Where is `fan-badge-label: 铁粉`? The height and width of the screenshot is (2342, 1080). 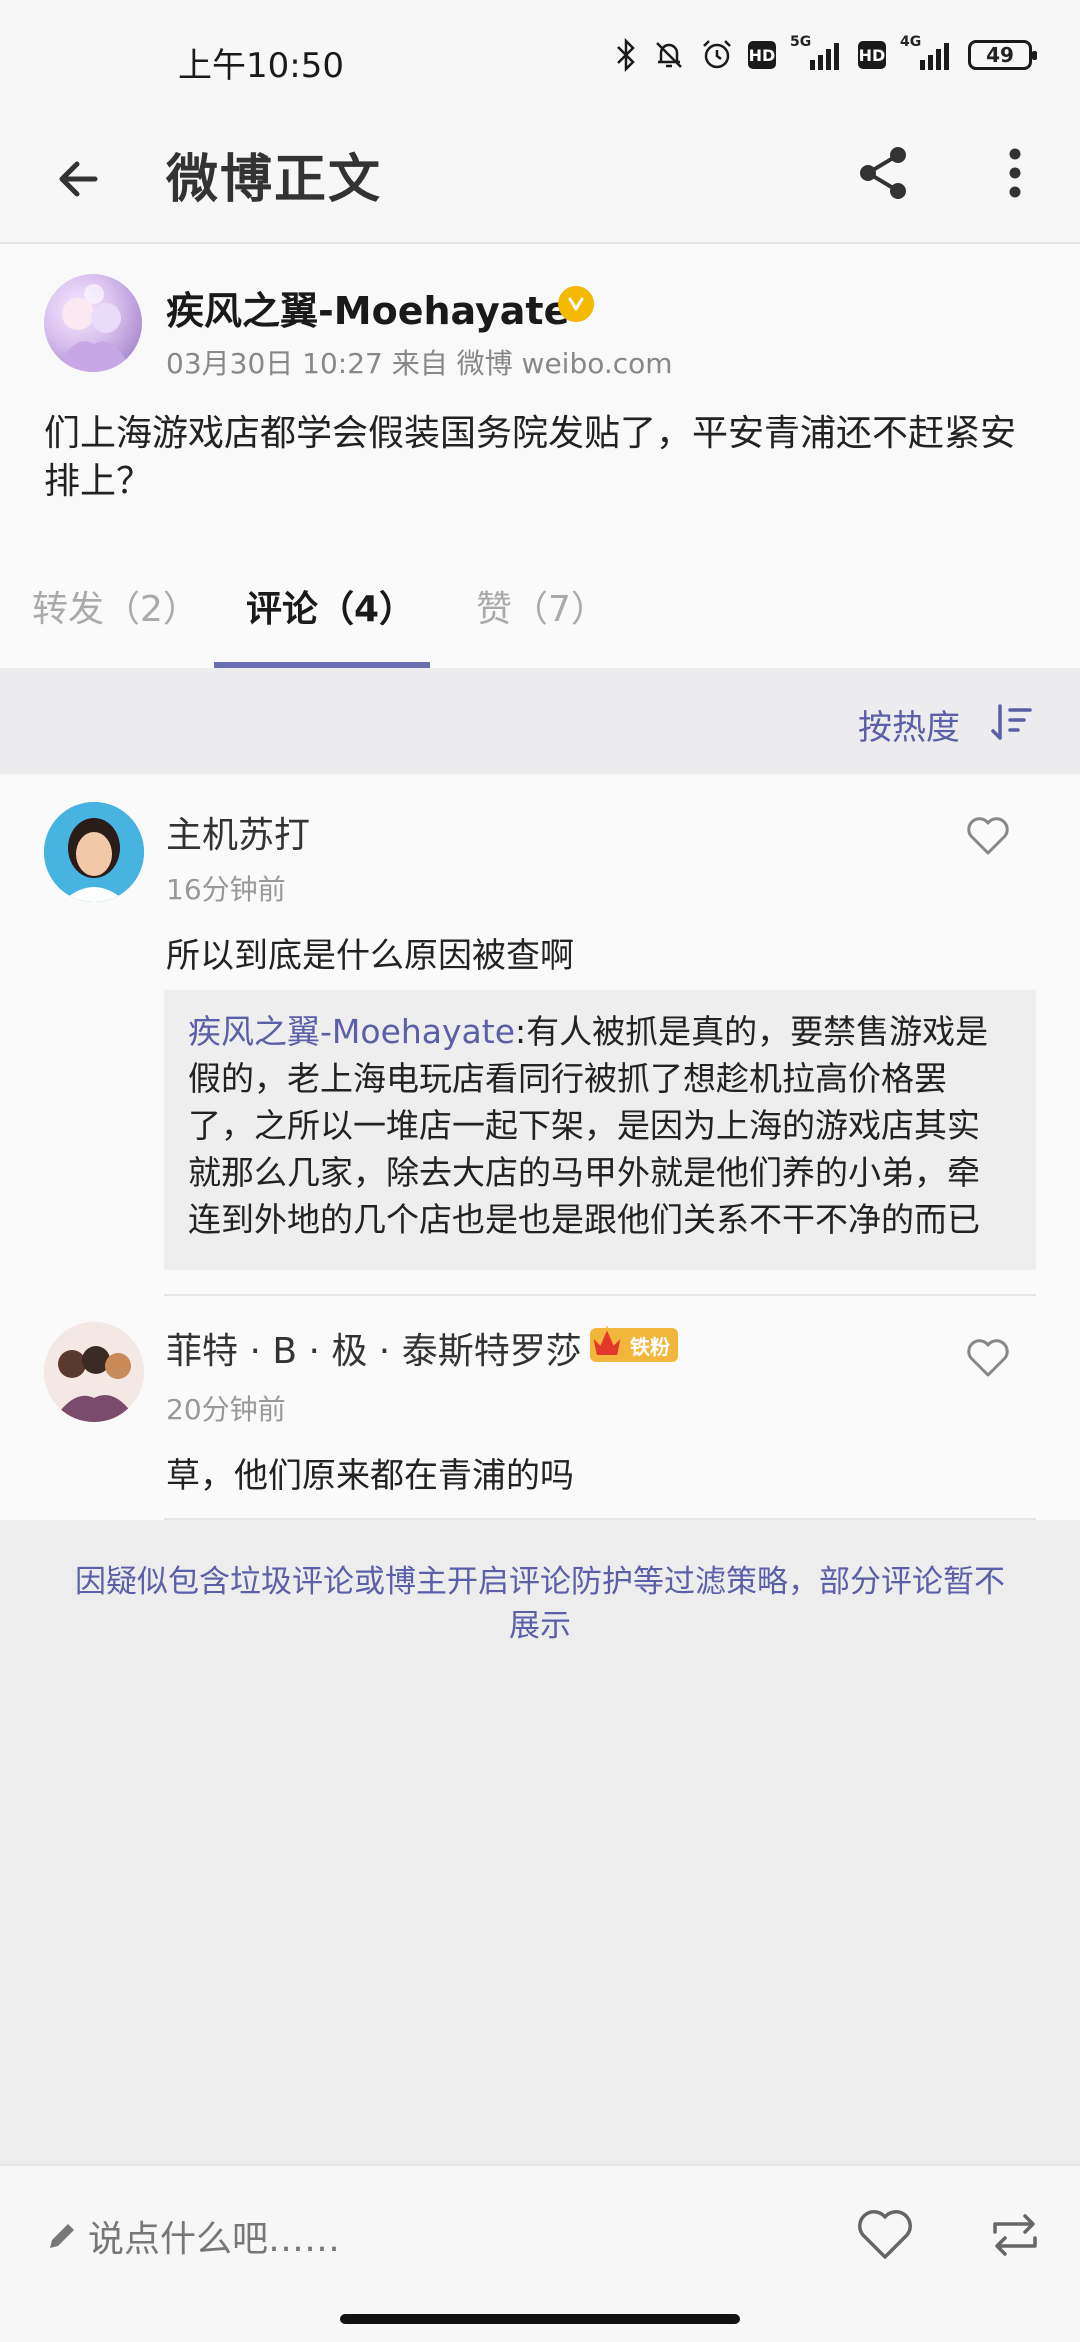 fan-badge-label: 铁粉 is located at coordinates (650, 1346).